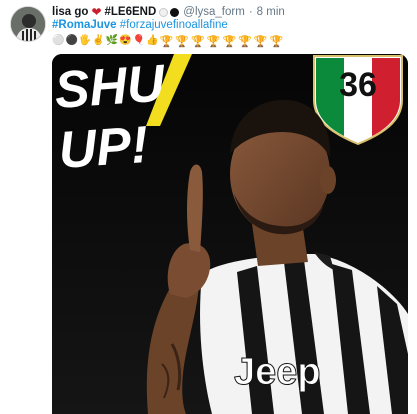 The image size is (417, 414). What do you see at coordinates (358, 85) in the screenshot?
I see `badge-number: 36` at bounding box center [358, 85].